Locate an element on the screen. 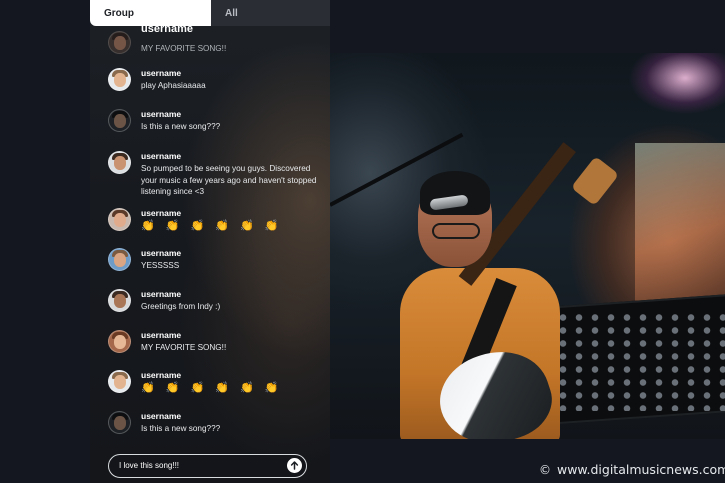 The height and width of the screenshot is (483, 725). chat-tabs: Group All is located at coordinates (210, 13).